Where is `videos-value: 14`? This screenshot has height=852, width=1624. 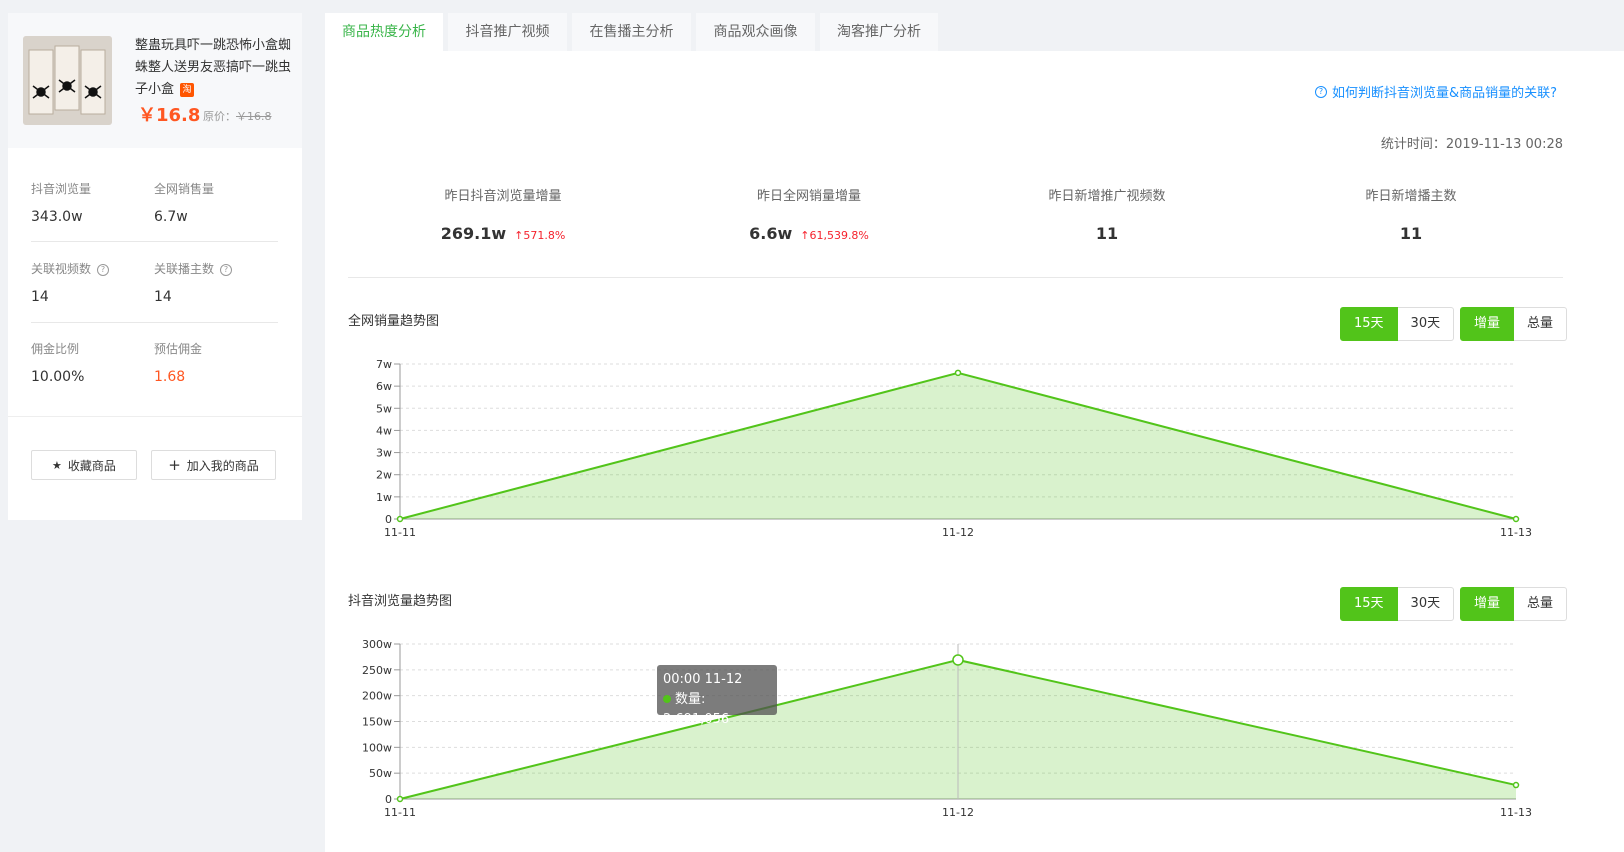 videos-value: 14 is located at coordinates (40, 297).